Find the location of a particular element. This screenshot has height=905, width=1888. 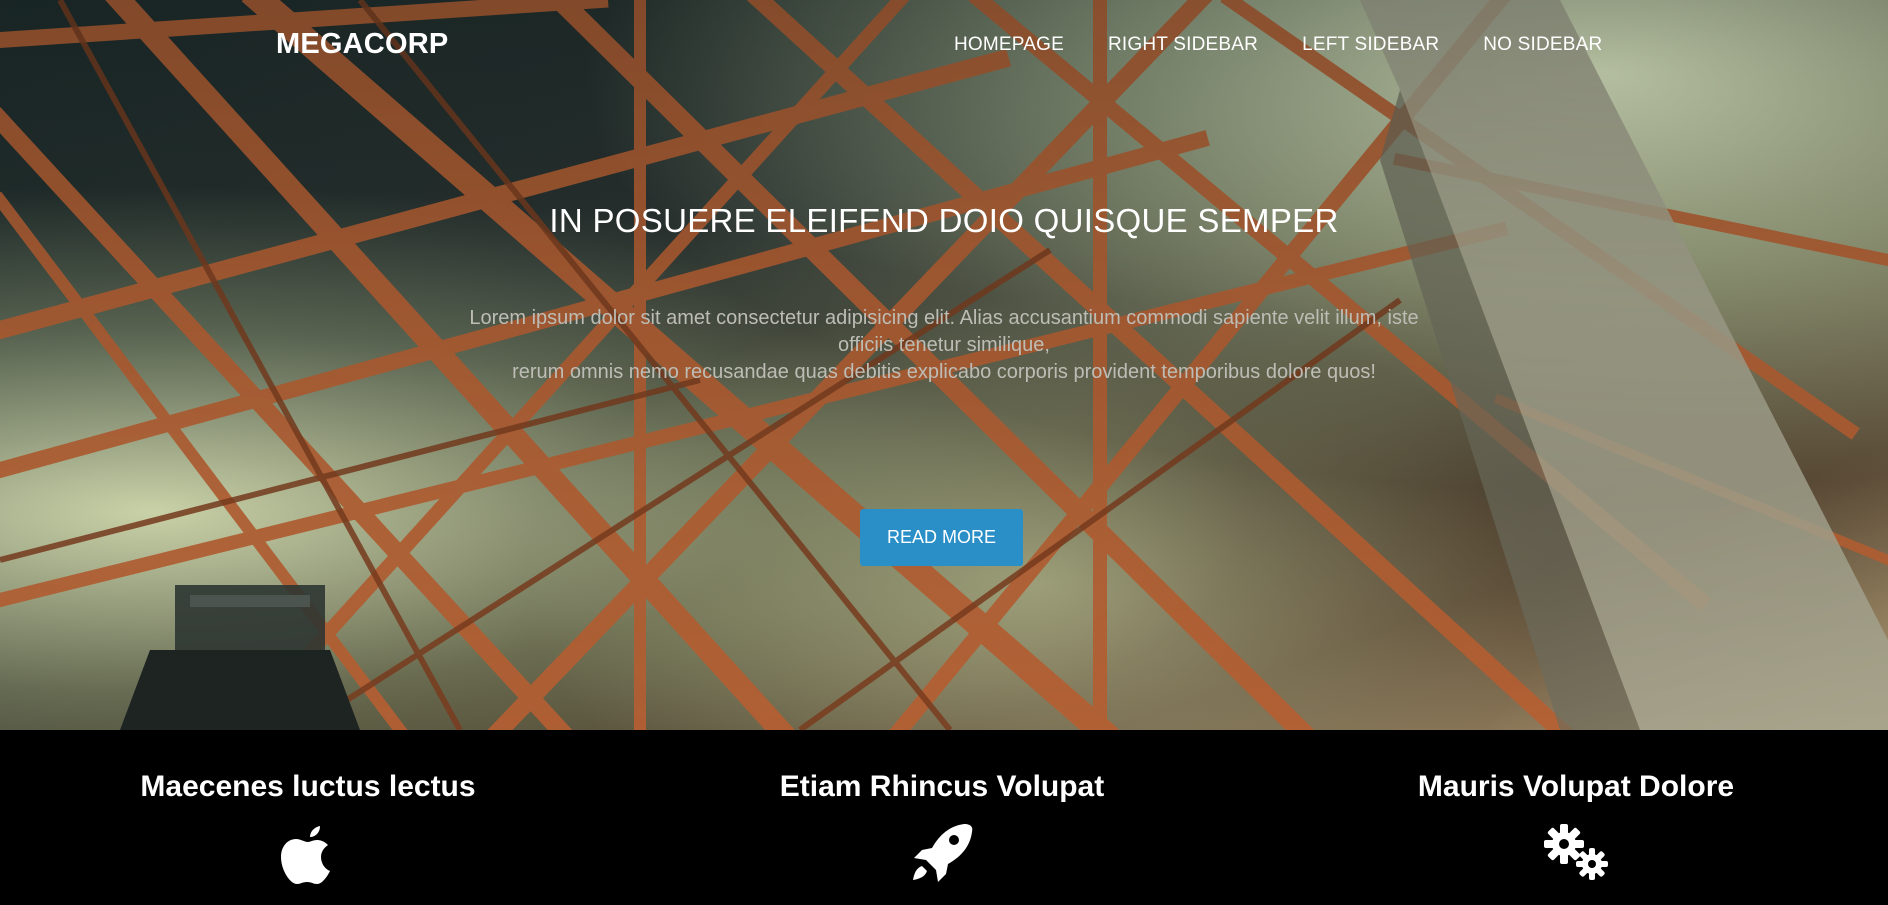

nav-item-right-sidebar: RIGHT SIDEBAR is located at coordinates (1183, 45).